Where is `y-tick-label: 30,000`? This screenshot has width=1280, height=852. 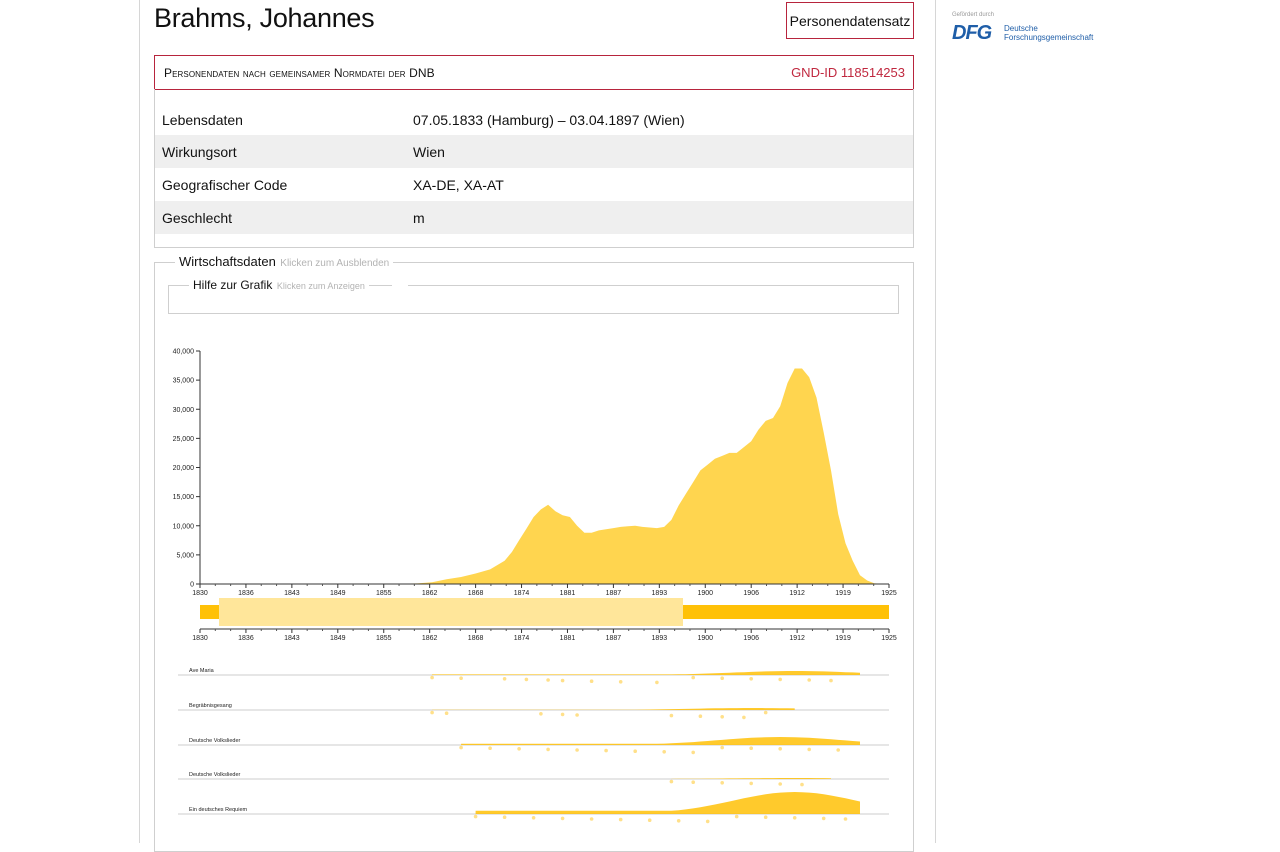
y-tick-label: 30,000 is located at coordinates (184, 410).